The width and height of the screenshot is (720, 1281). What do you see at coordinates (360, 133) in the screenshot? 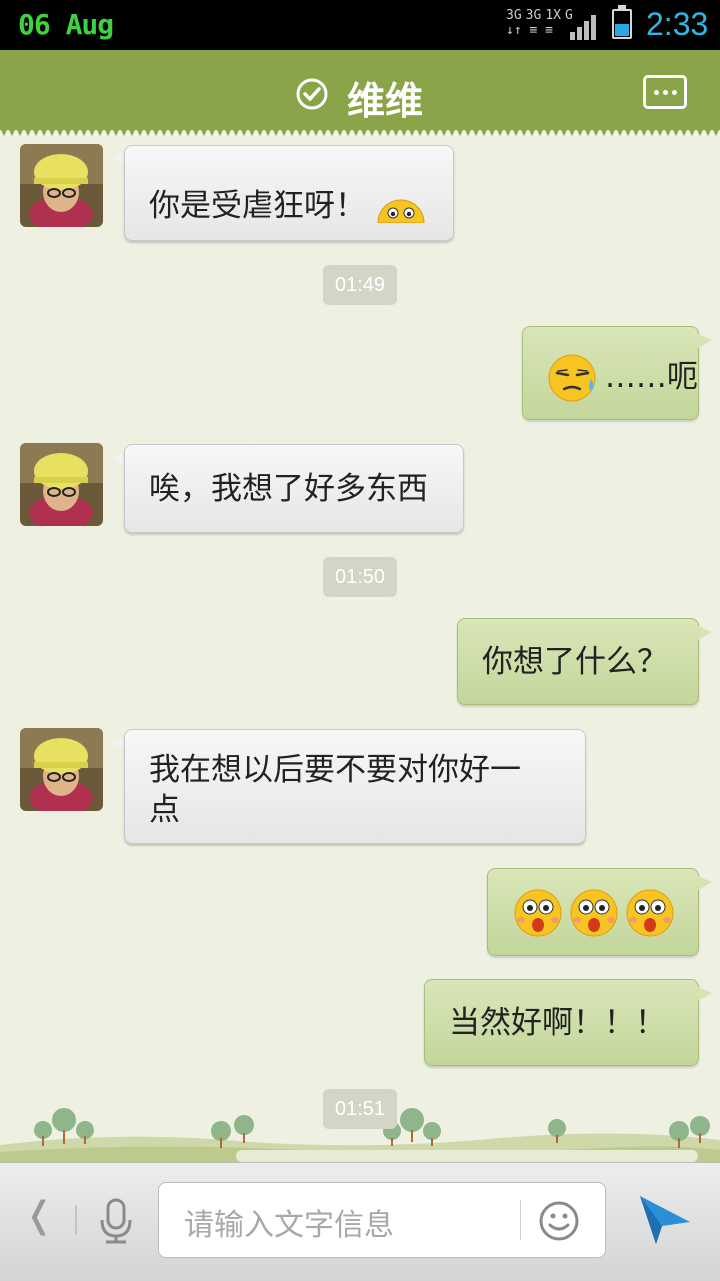
I see `header-edge` at bounding box center [360, 133].